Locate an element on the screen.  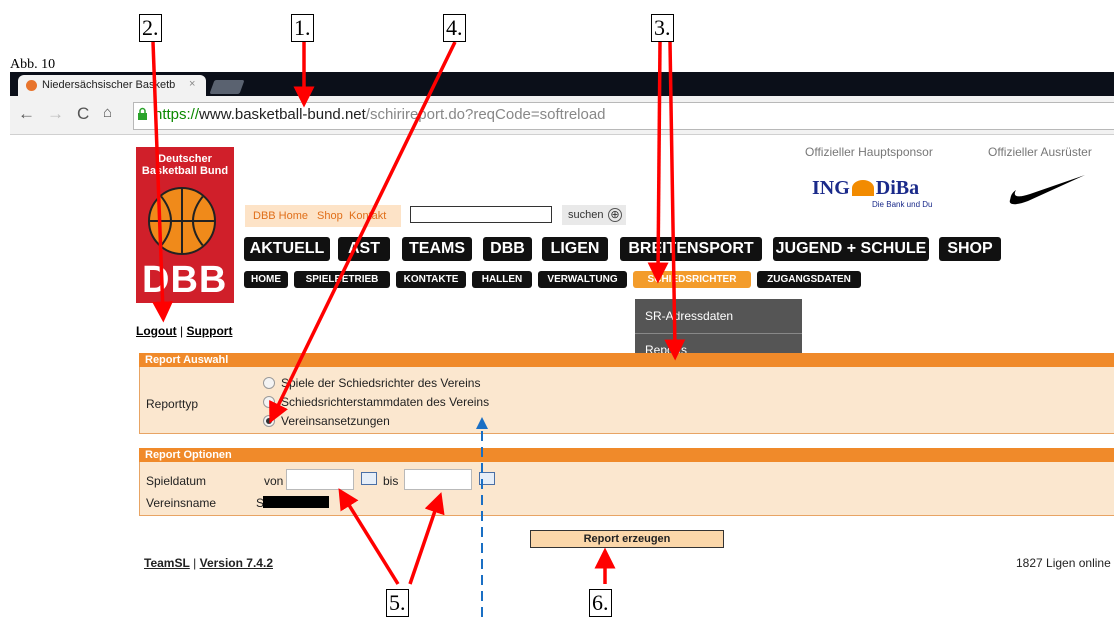
callout-2: 2. is located at coordinates (150, 28).